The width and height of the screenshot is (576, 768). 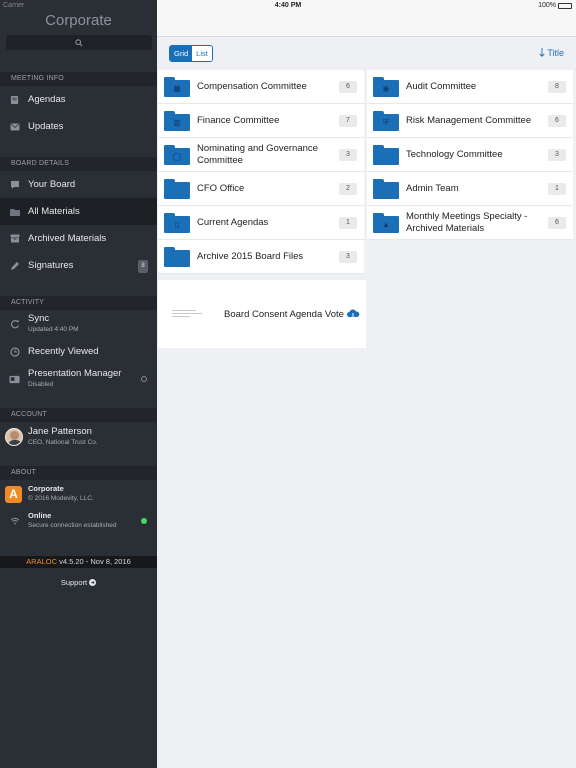 What do you see at coordinates (284, 314) in the screenshot?
I see `document-name: Board Consent Agenda Vote` at bounding box center [284, 314].